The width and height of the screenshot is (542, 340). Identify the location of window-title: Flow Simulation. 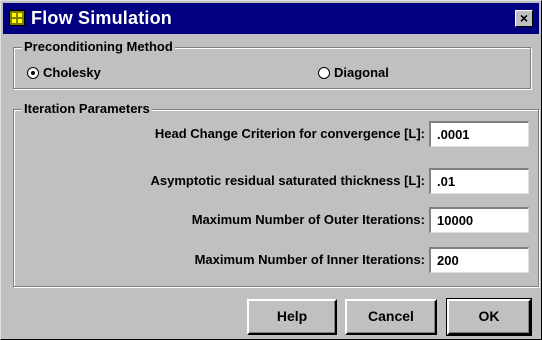
(101, 18).